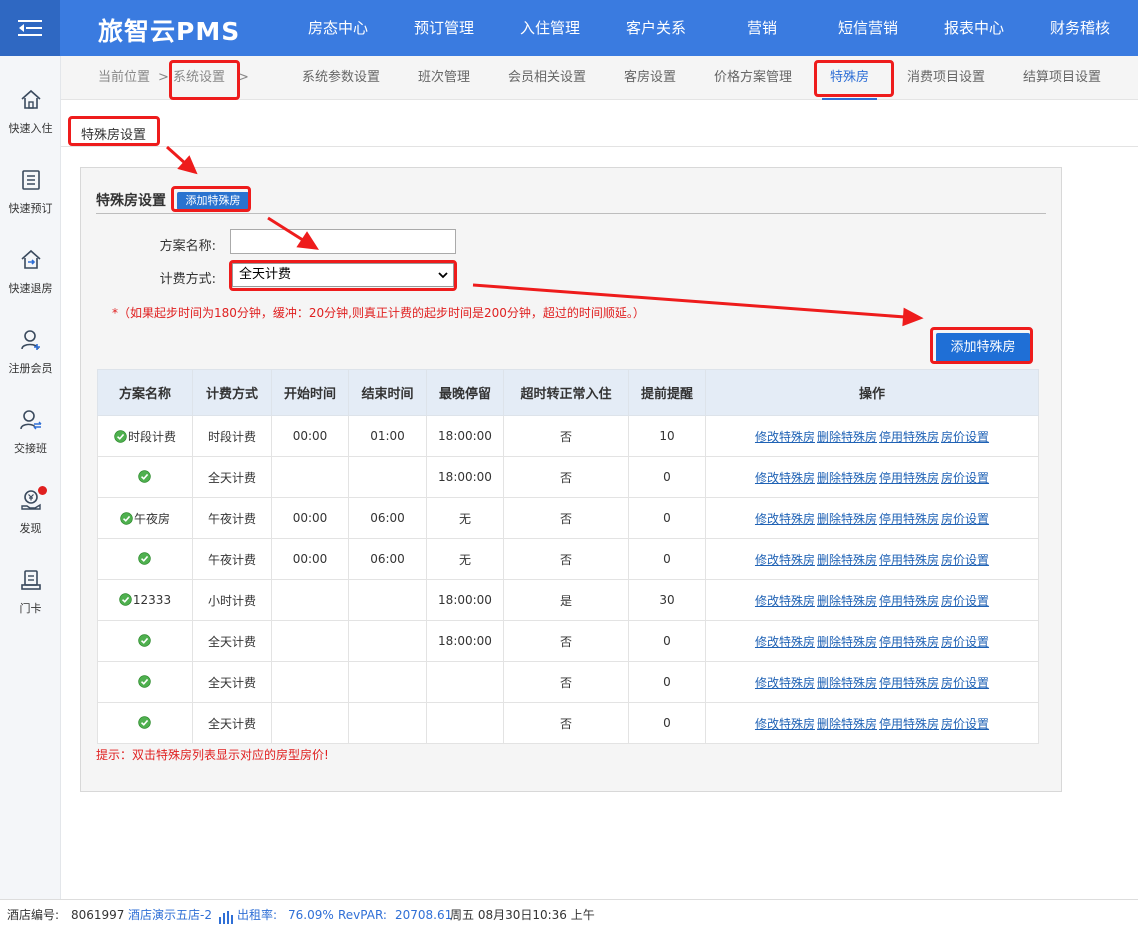 The height and width of the screenshot is (936, 1138). Describe the element at coordinates (30, 448) in the screenshot. I see `sidebar-item-label: 交接班` at that location.